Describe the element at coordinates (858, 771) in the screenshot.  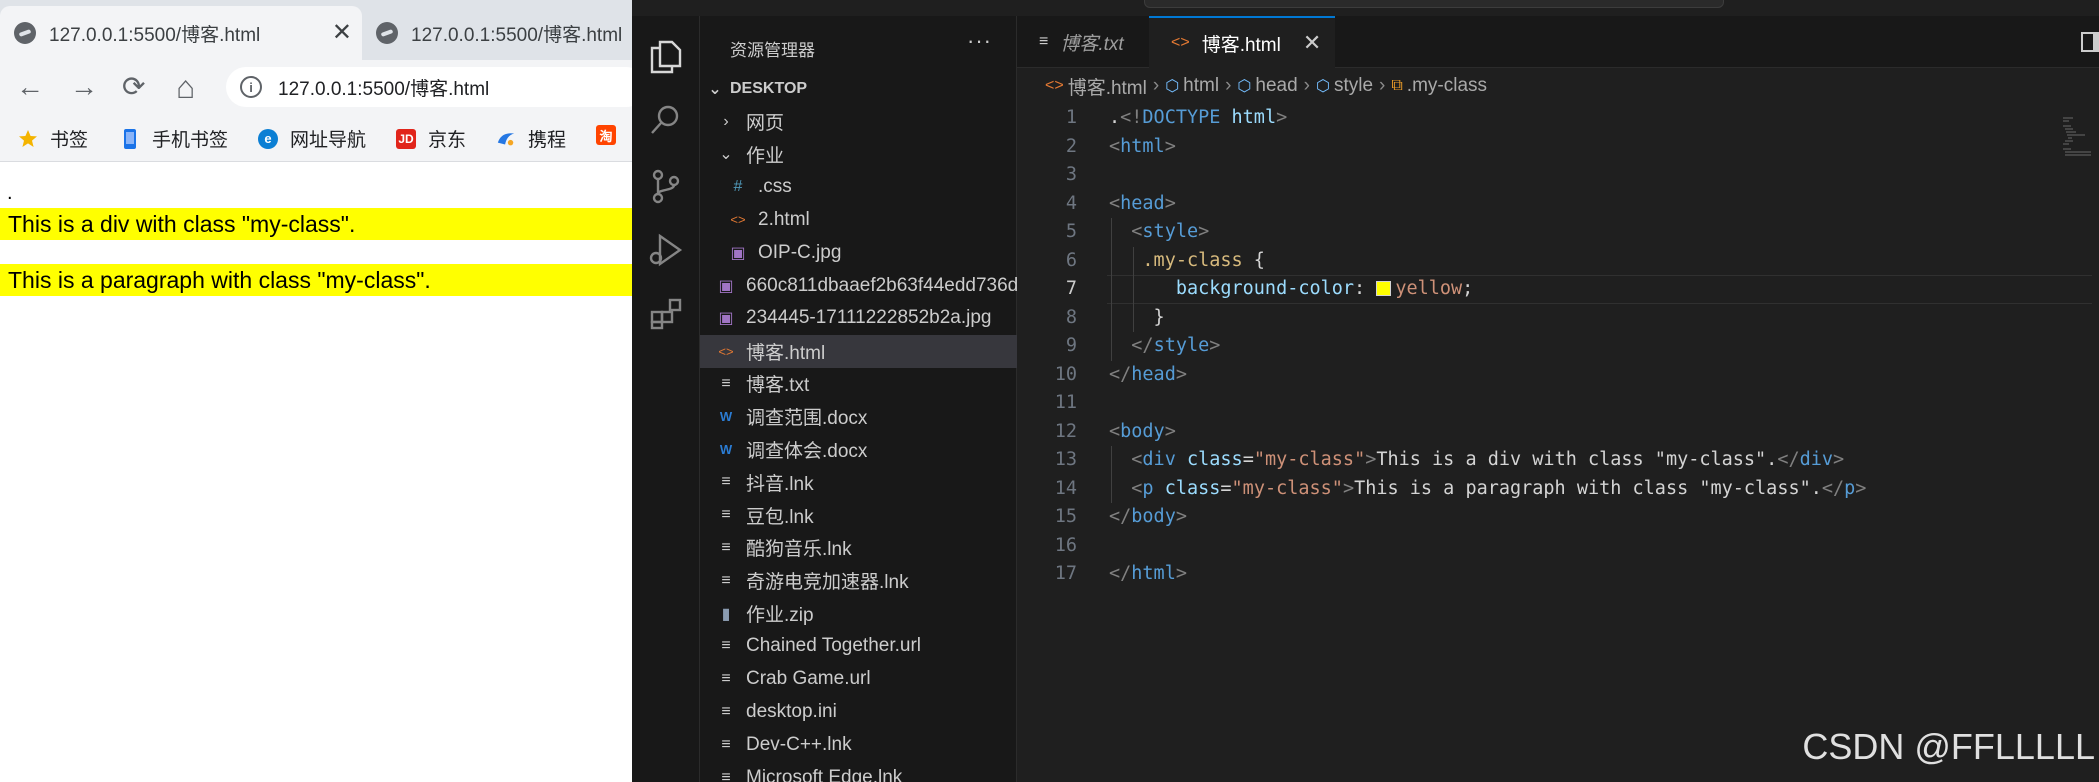
I see `file-tree-item: ≡ Microsoft Edge.lnk` at that location.